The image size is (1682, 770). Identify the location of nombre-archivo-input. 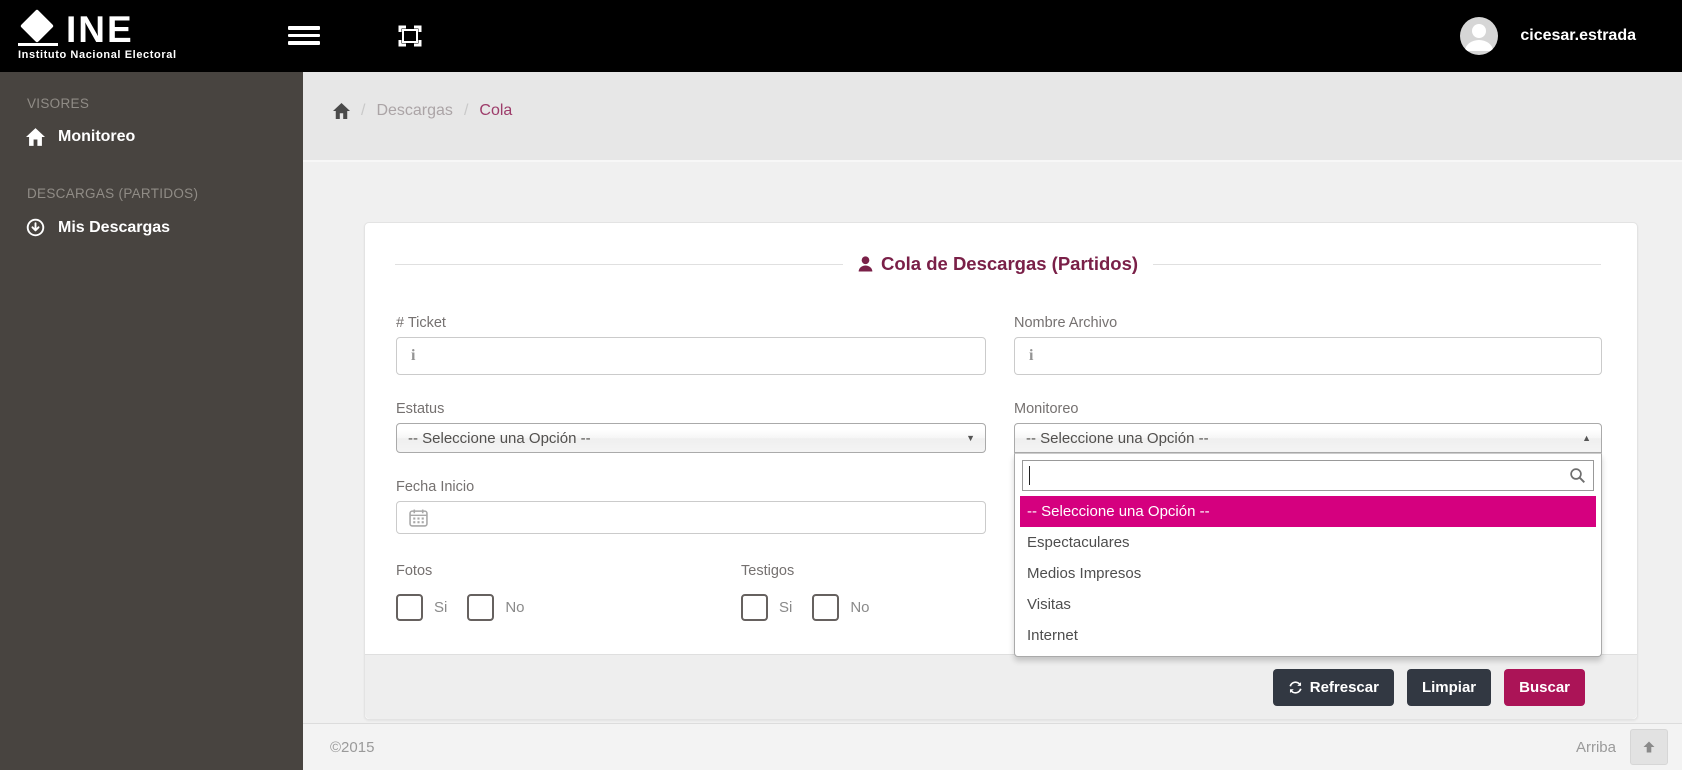
(1308, 356).